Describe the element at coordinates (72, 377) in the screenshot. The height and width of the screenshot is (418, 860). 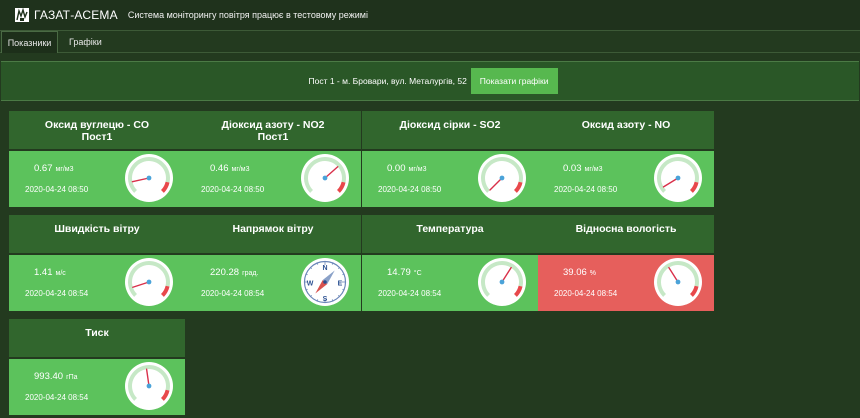
I see `indicator-unit: гПа` at that location.